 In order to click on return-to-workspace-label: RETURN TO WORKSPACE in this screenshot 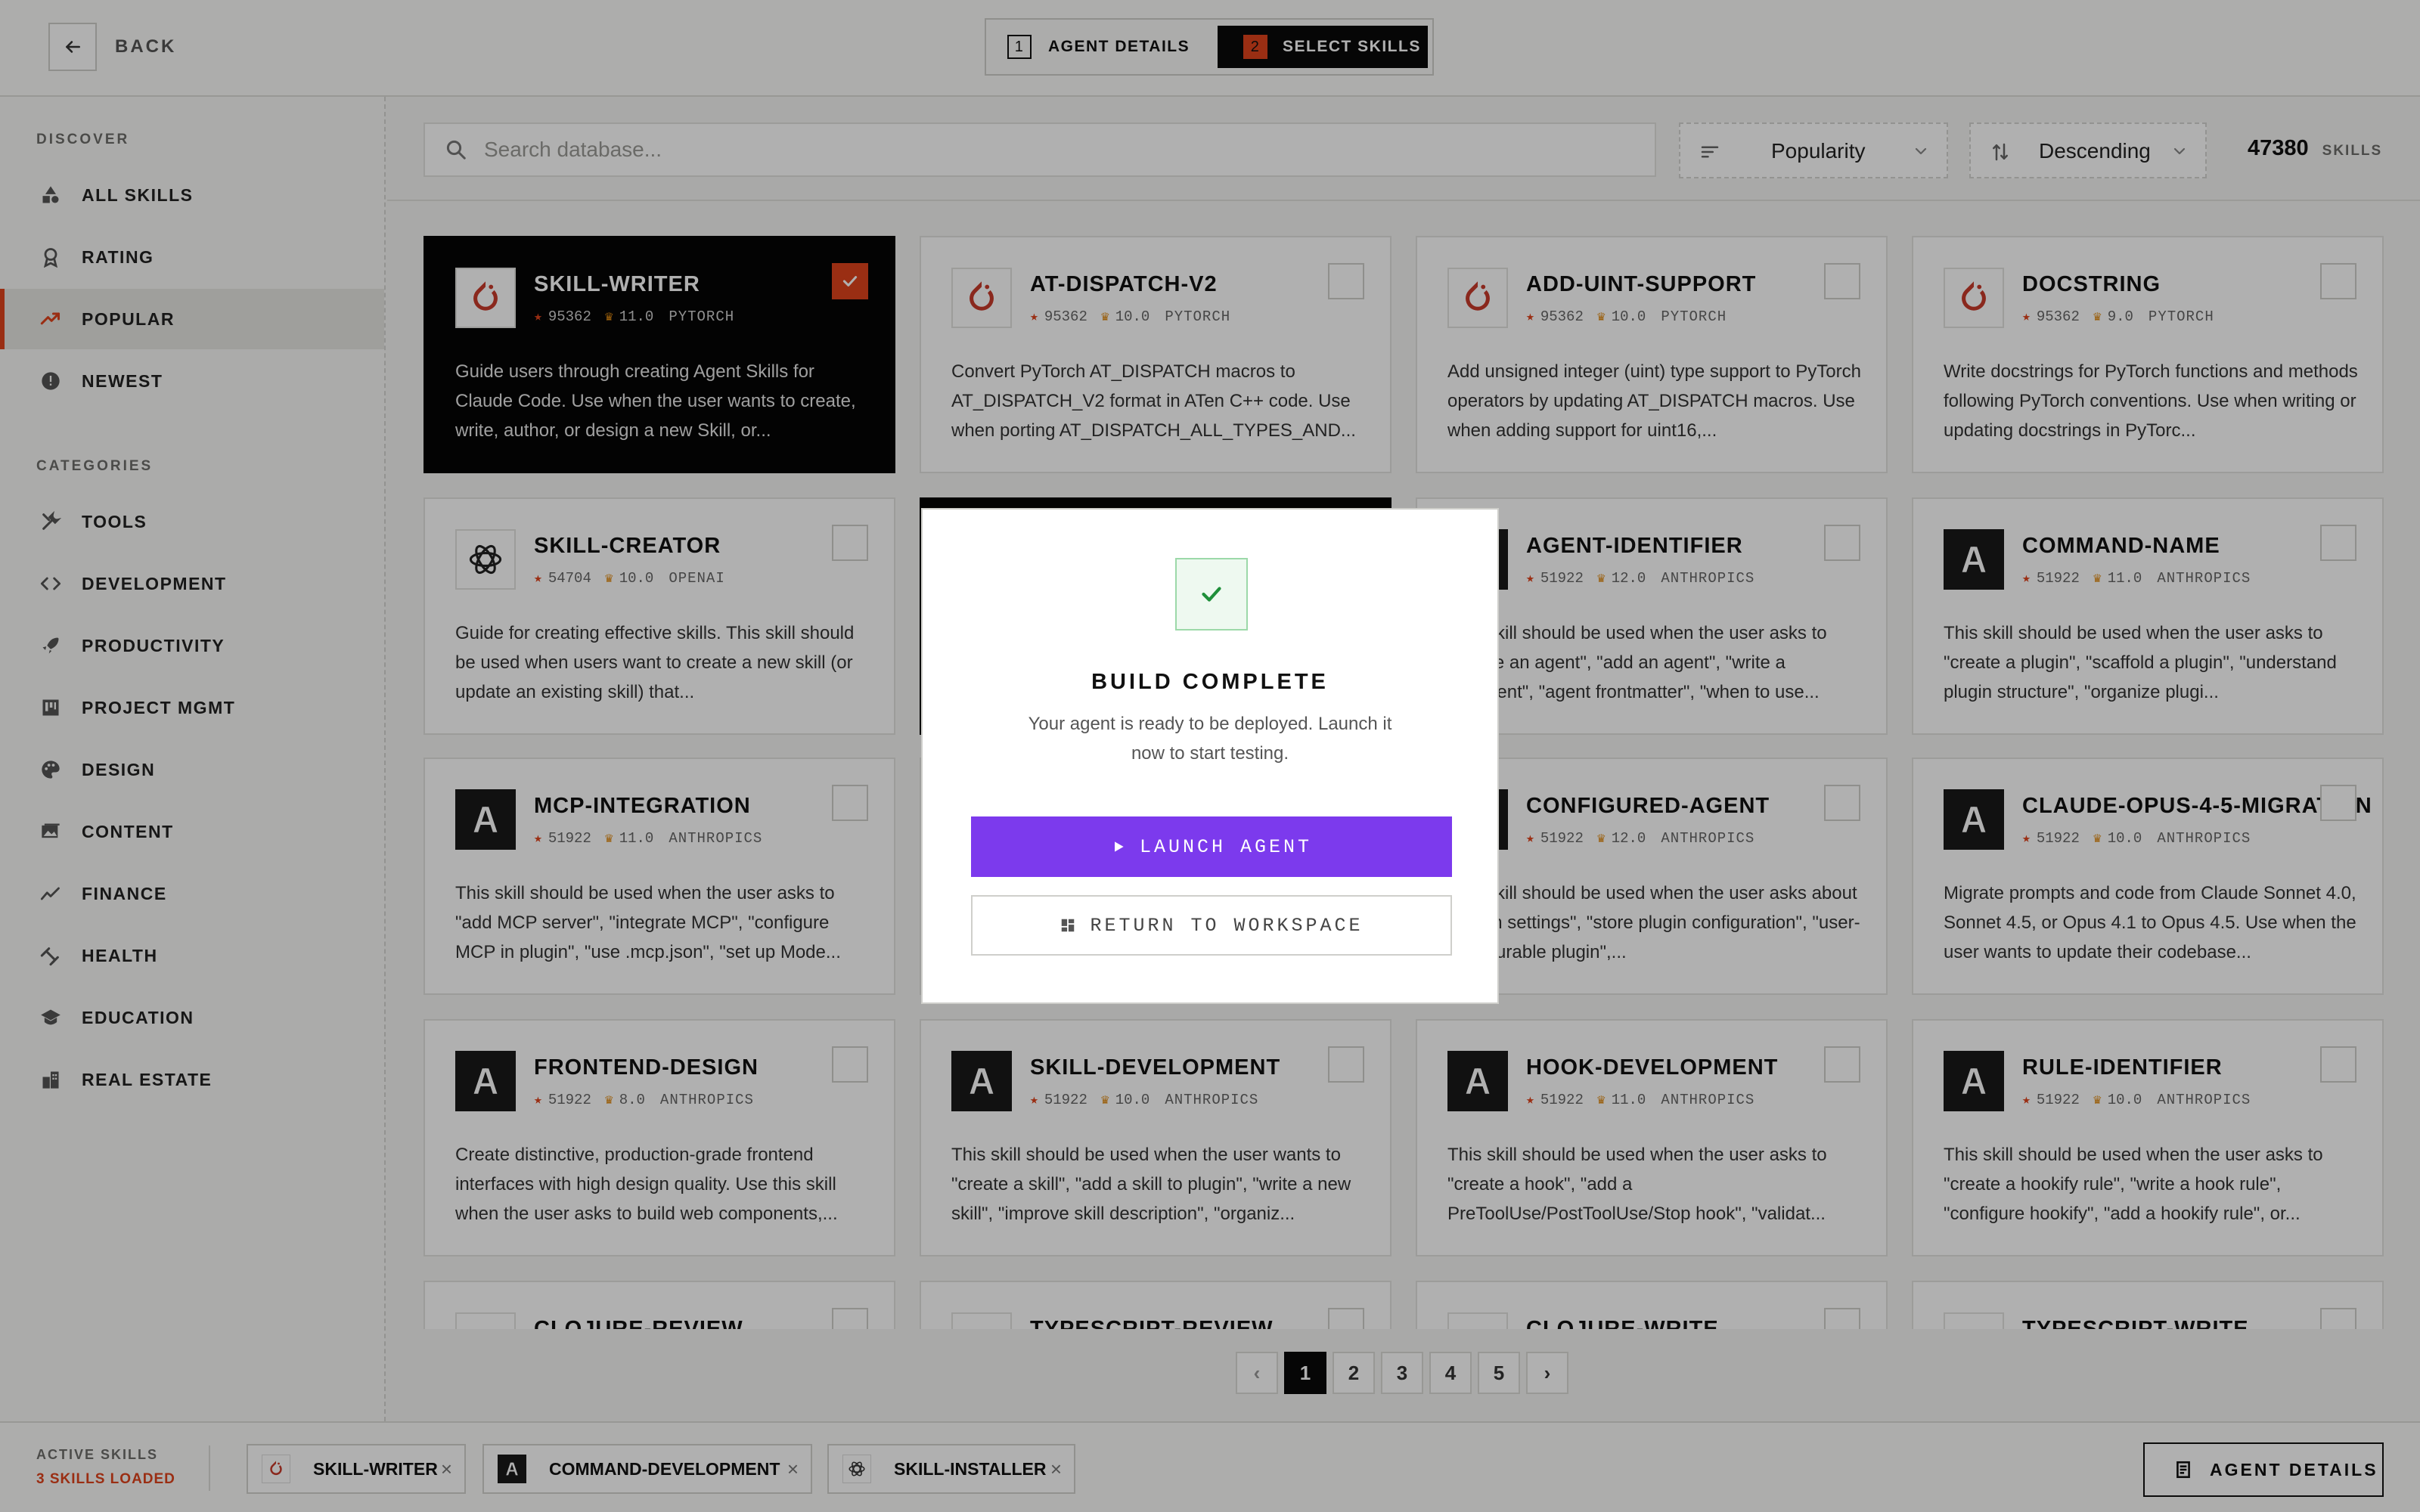, I will do `click(1227, 925)`.